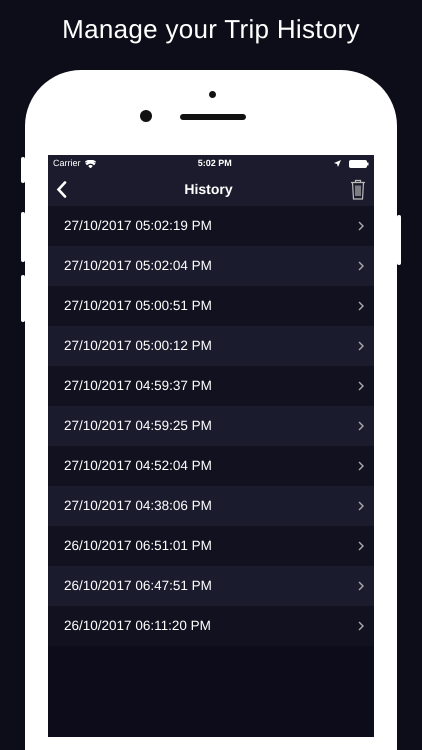 The height and width of the screenshot is (750, 422). What do you see at coordinates (208, 189) in the screenshot?
I see `screen-title: History` at bounding box center [208, 189].